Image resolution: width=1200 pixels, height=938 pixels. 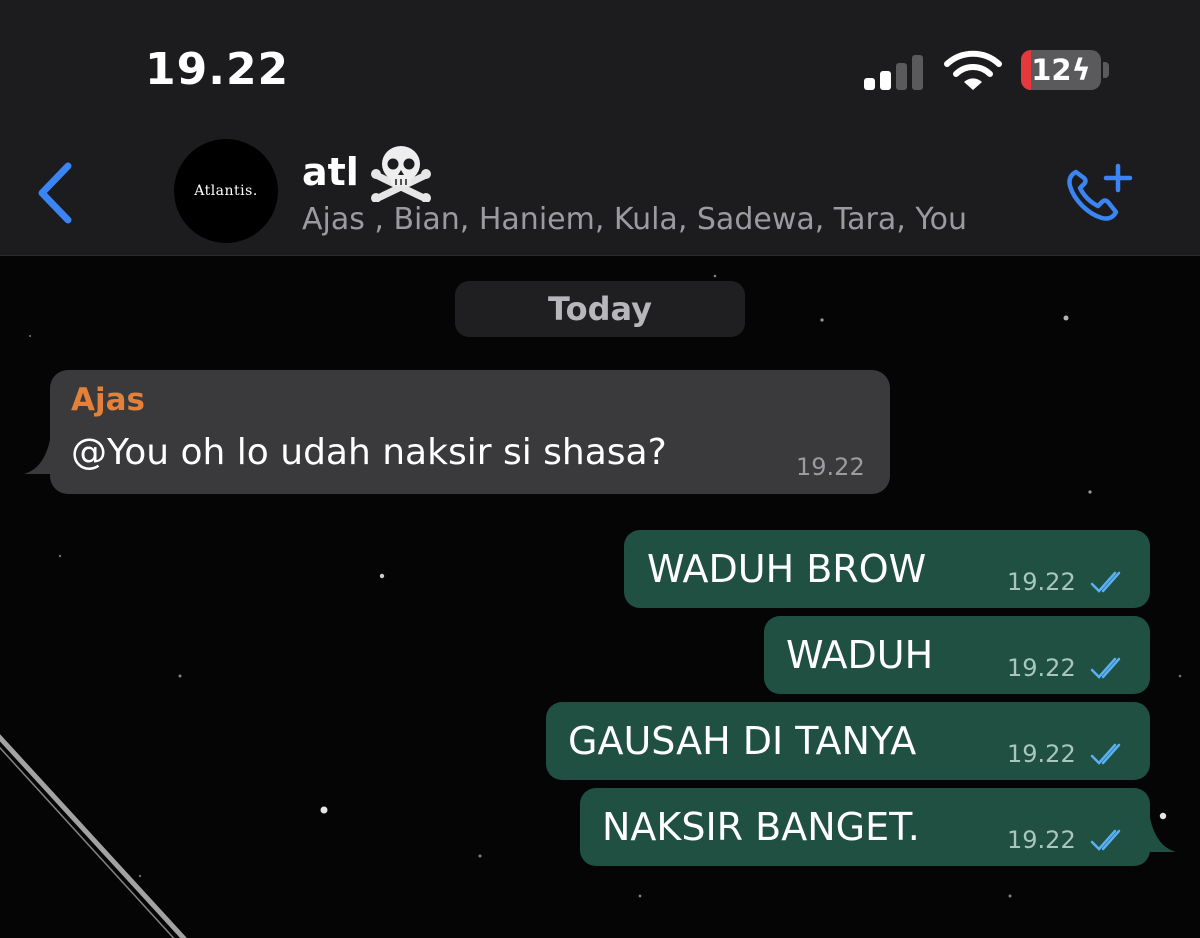 What do you see at coordinates (217, 69) in the screenshot?
I see `status-time: 19.22` at bounding box center [217, 69].